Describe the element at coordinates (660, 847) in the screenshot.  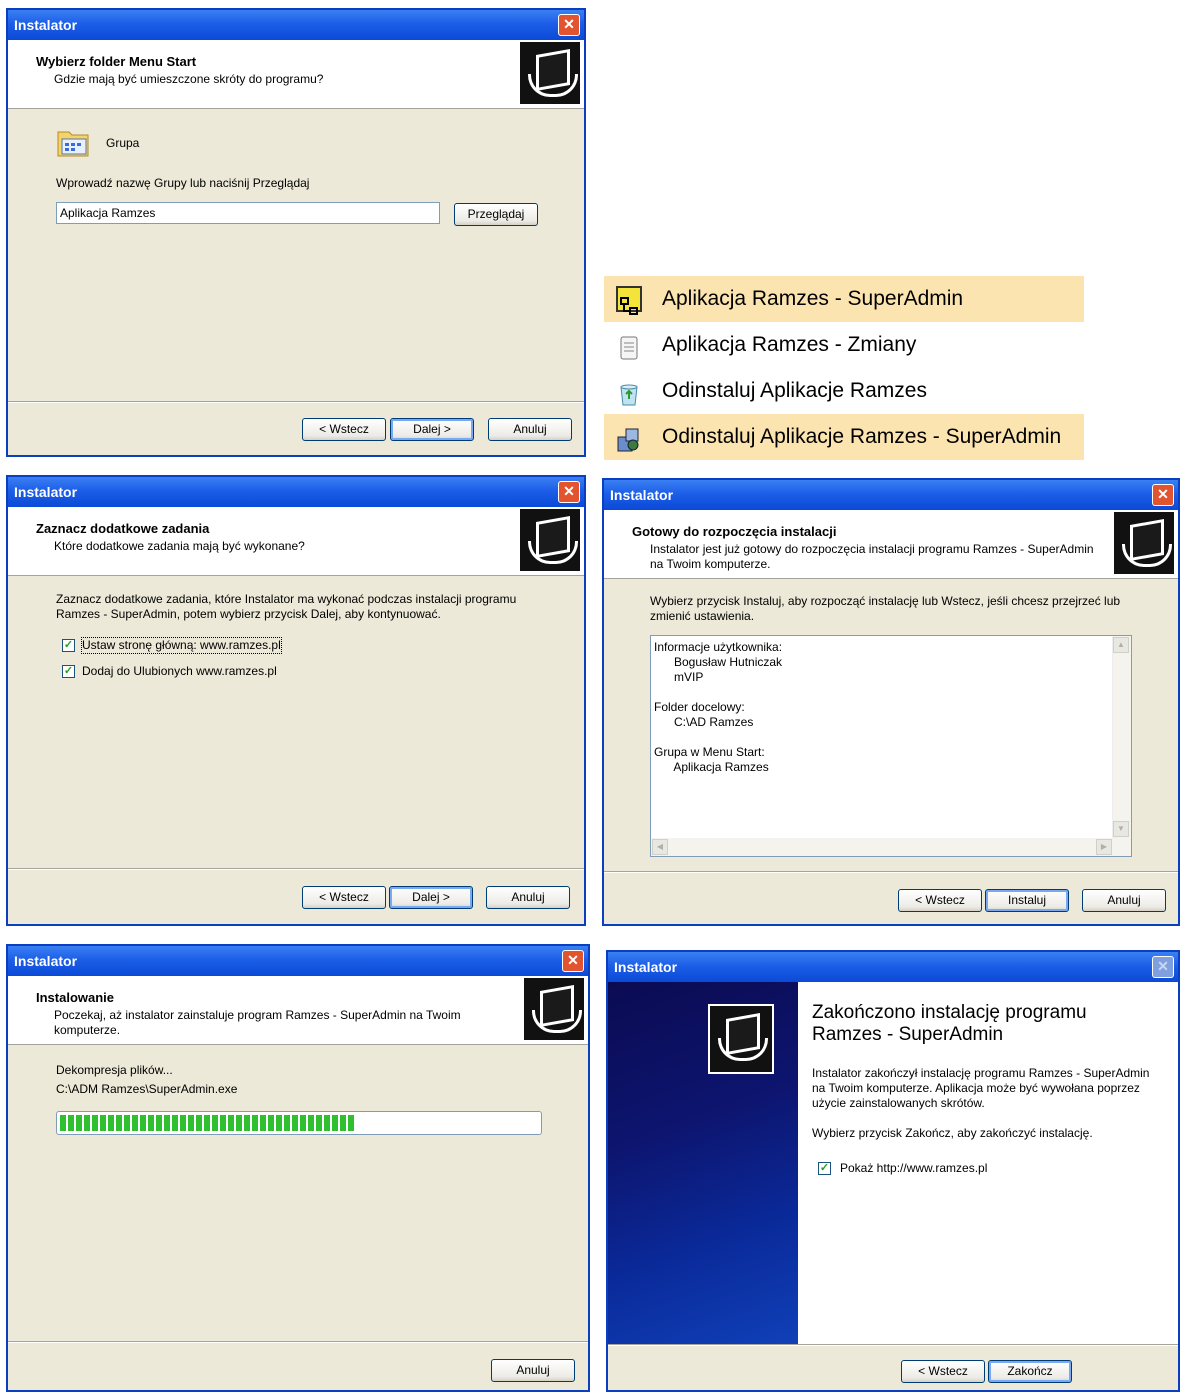
I see `scroll-left-icon: ◀` at that location.